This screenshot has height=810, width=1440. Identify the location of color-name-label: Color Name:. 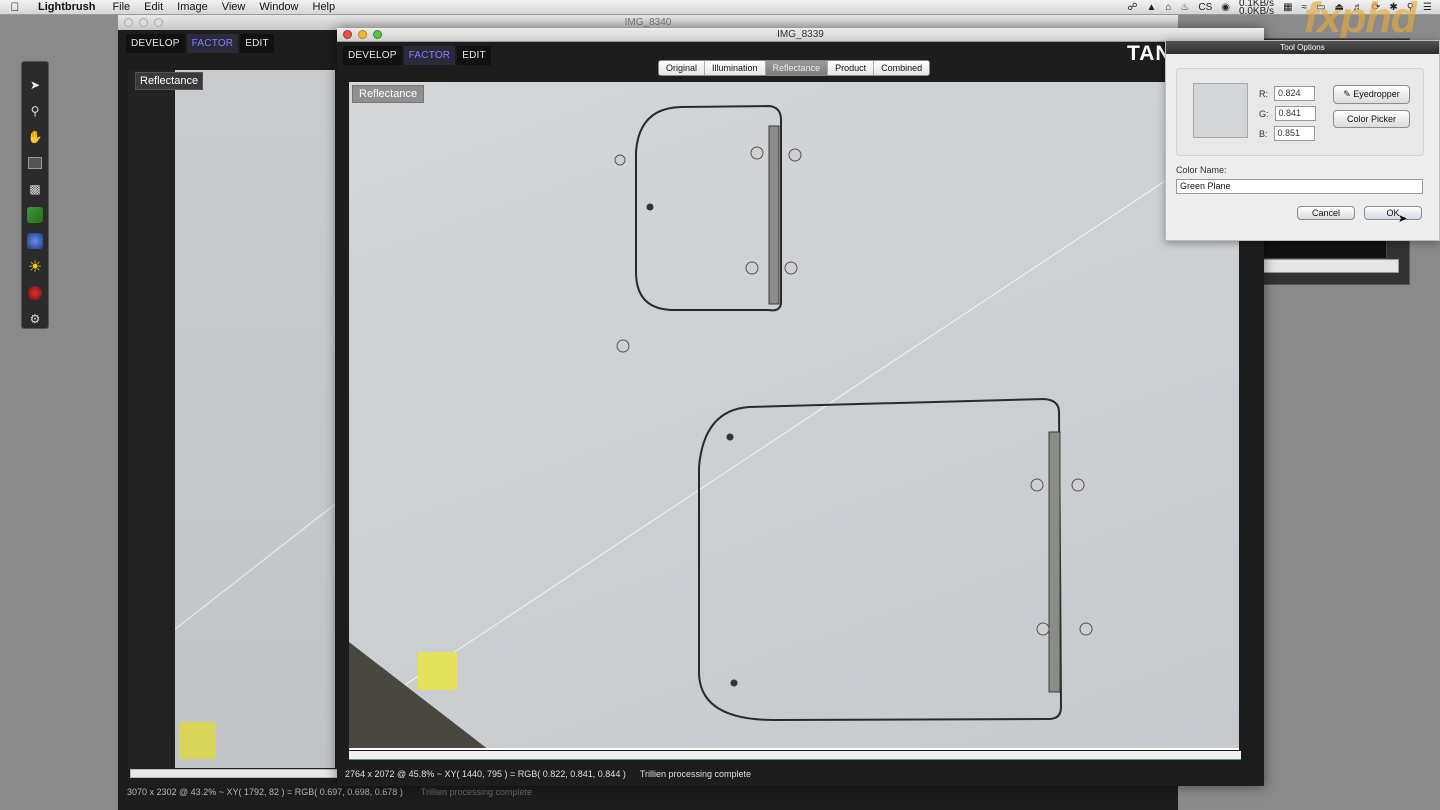
(1201, 170).